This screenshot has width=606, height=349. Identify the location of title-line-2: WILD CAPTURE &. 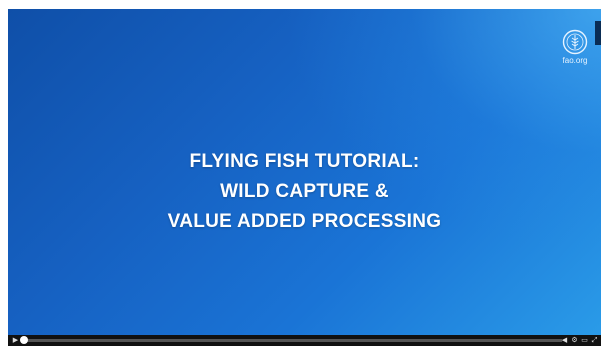
(304, 191).